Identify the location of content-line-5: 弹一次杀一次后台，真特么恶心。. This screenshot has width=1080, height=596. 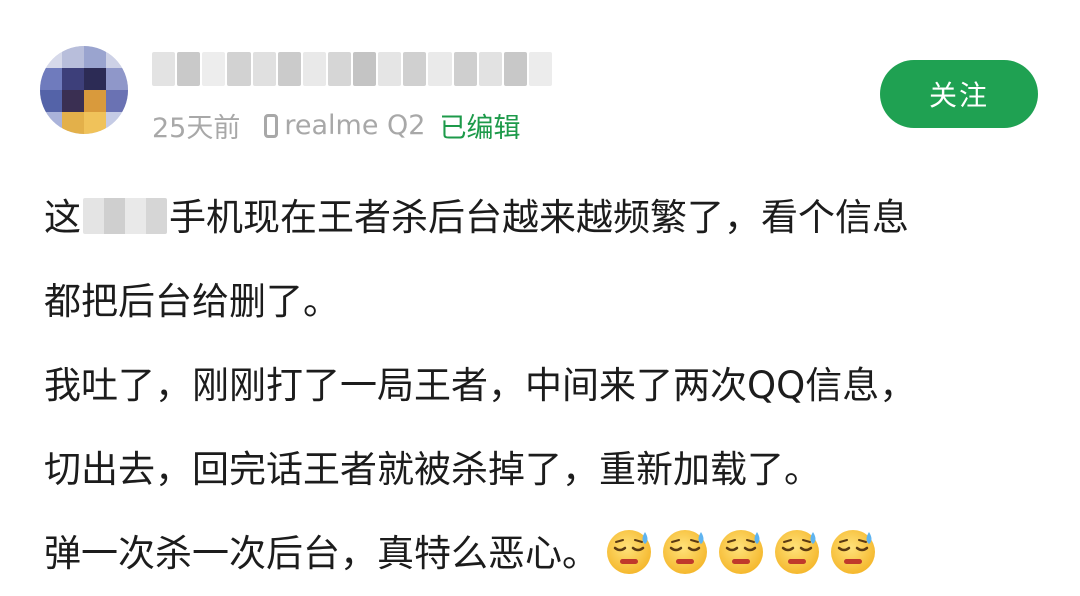
(544, 554).